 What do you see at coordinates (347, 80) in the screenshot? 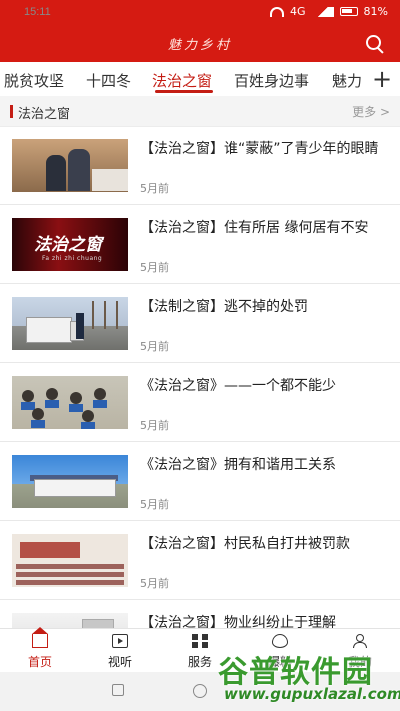
I see `tab-charm: 魅力` at bounding box center [347, 80].